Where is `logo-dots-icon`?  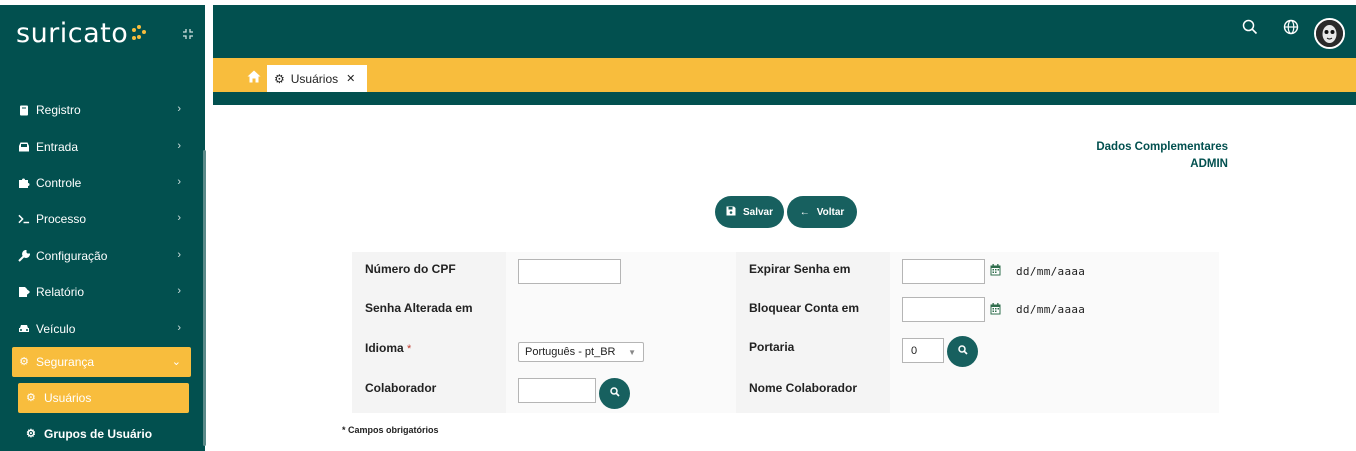
logo-dots-icon is located at coordinates (138, 32).